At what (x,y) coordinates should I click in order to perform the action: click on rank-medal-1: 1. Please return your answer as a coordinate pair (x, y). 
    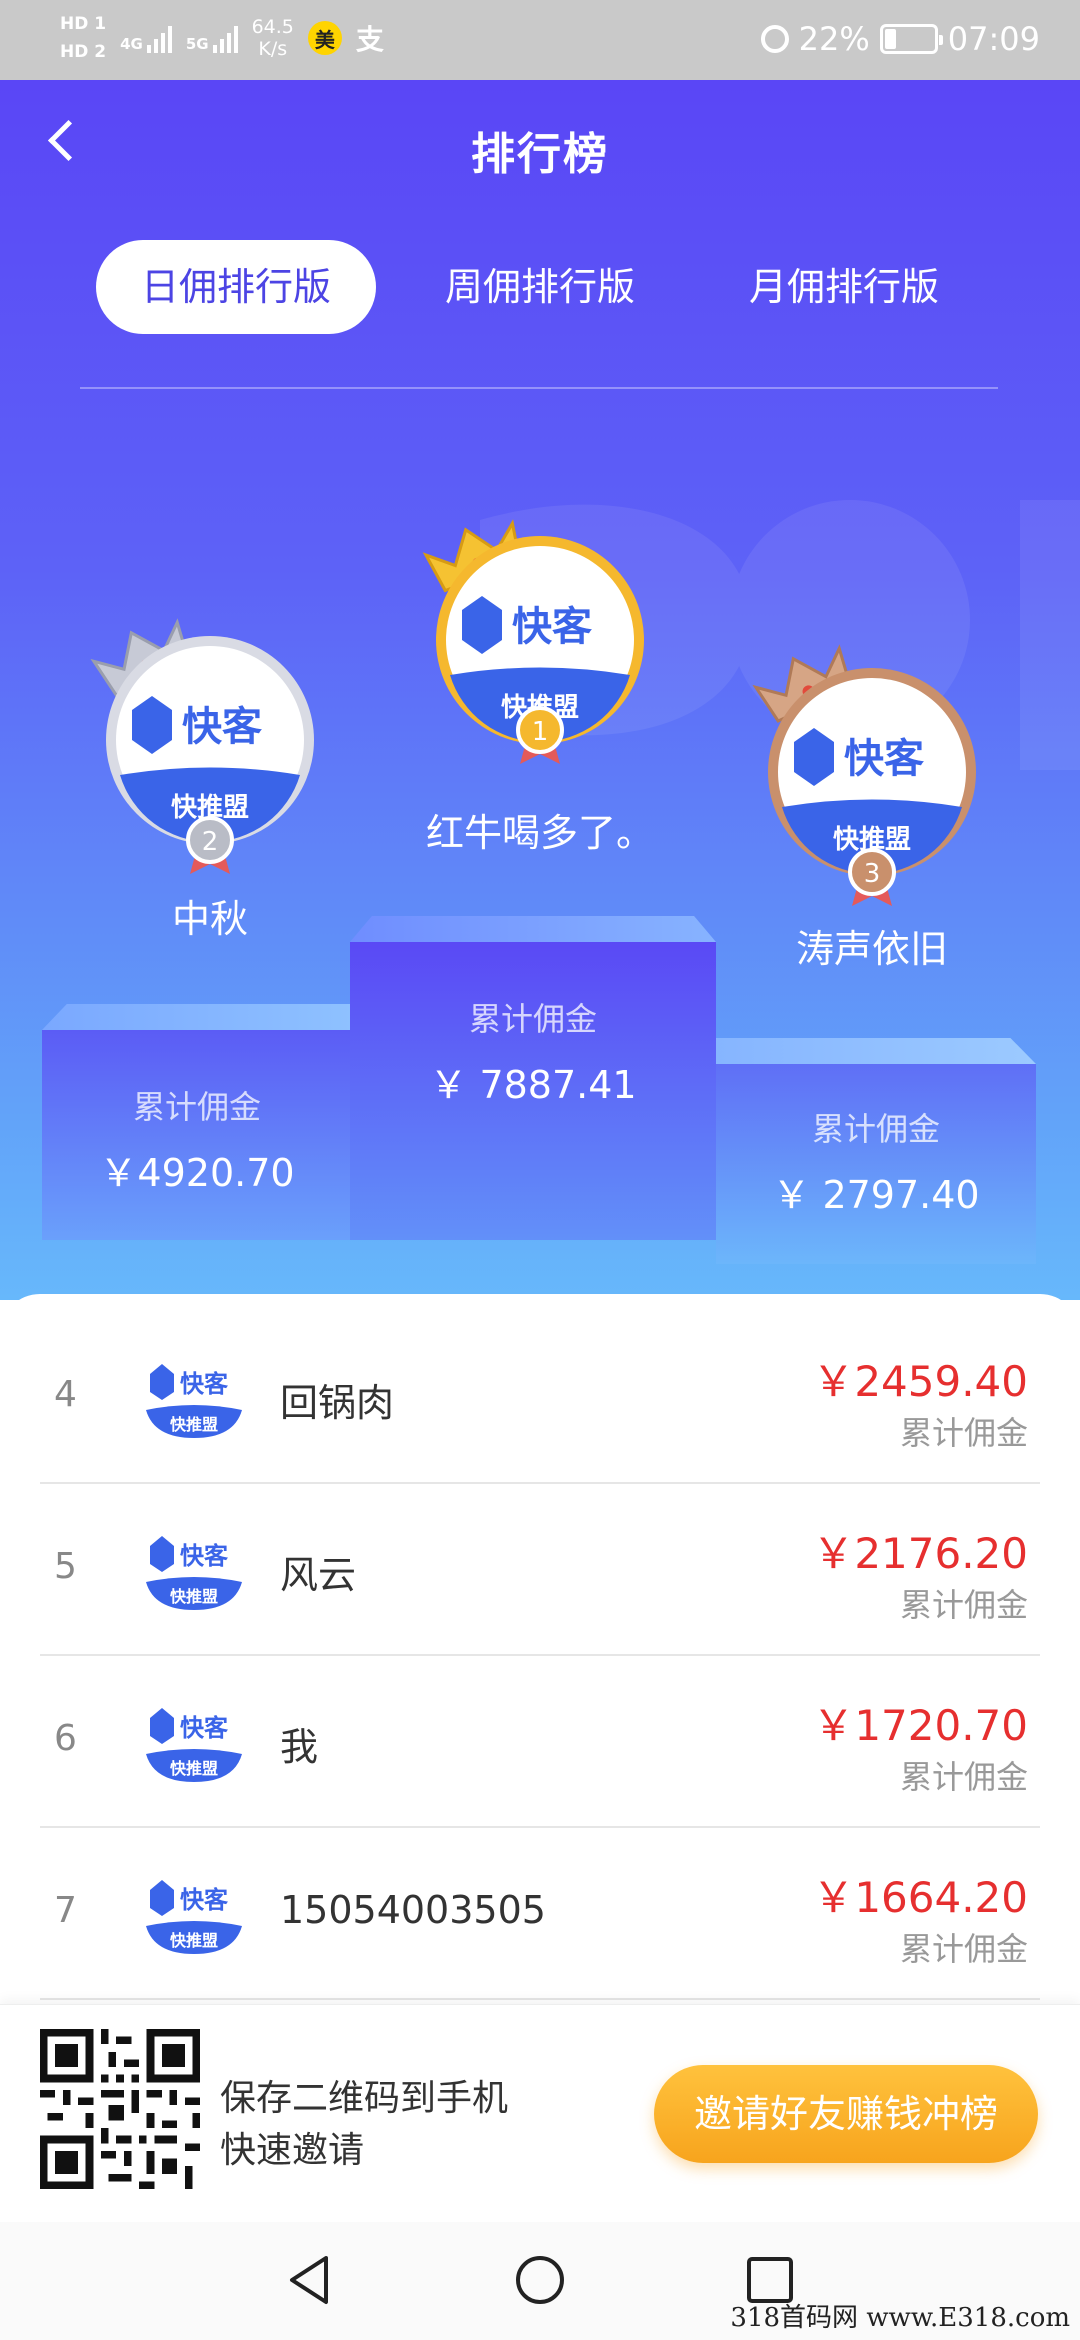
    Looking at the image, I should click on (540, 732).